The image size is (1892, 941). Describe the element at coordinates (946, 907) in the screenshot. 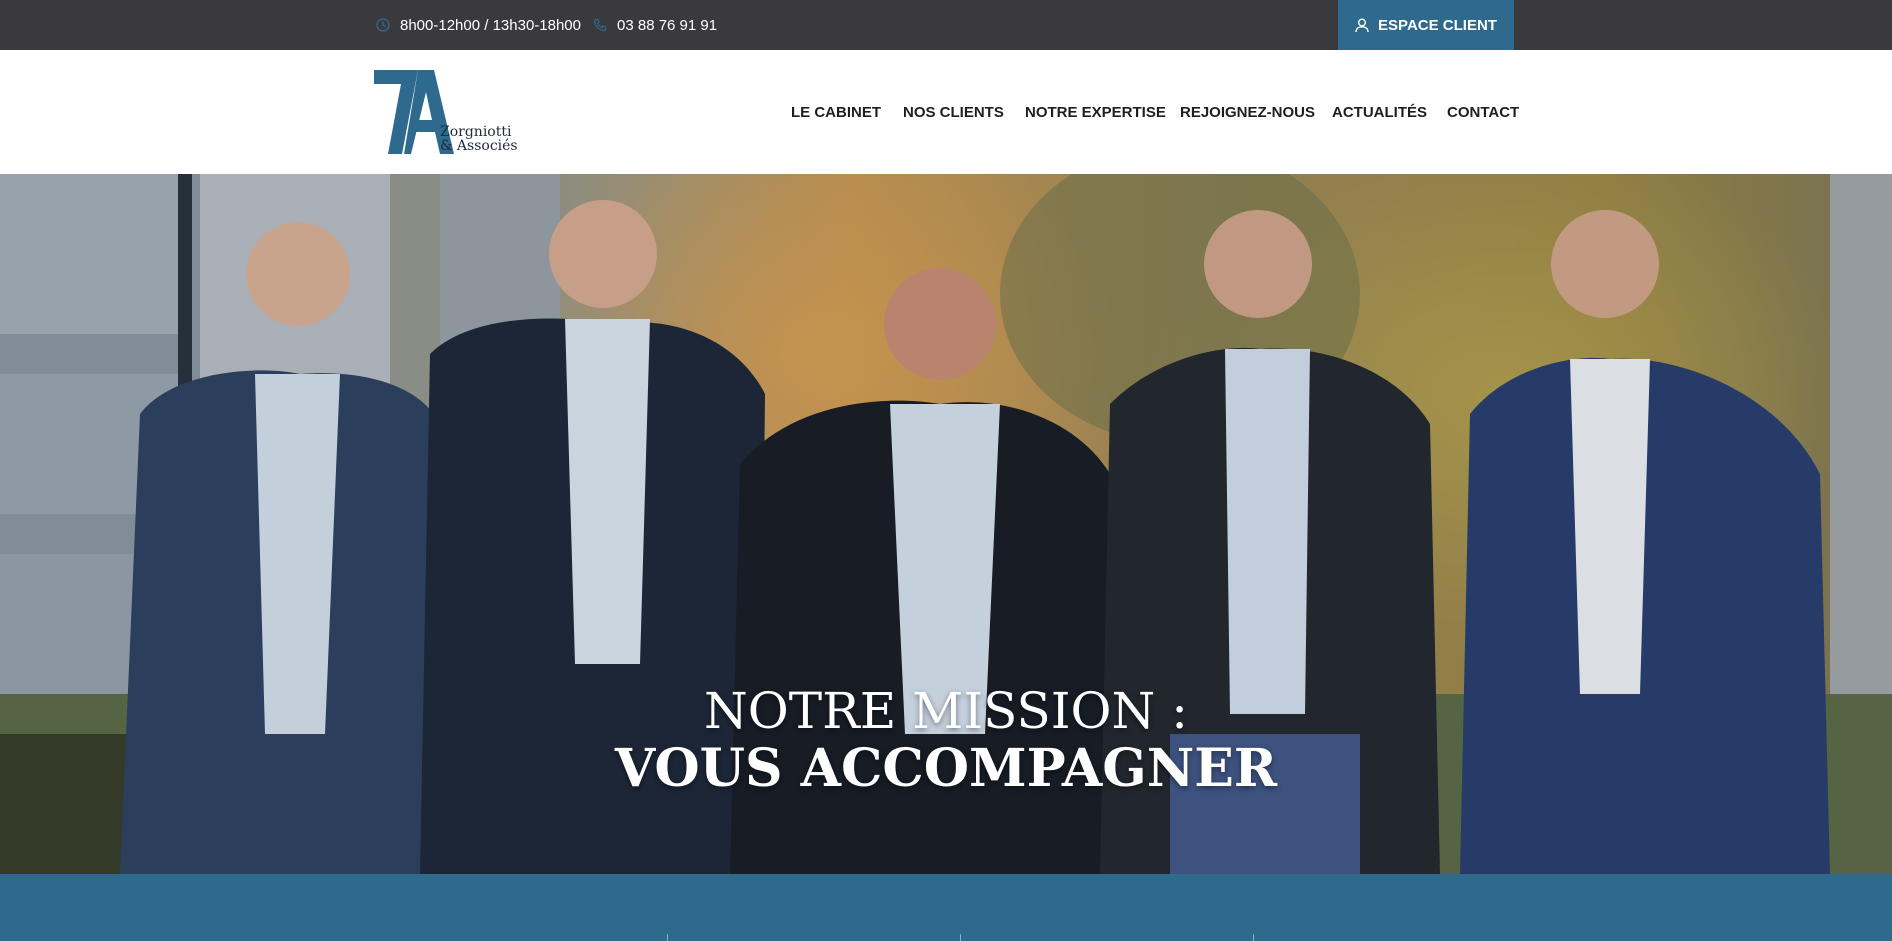

I see `bottom-band` at that location.